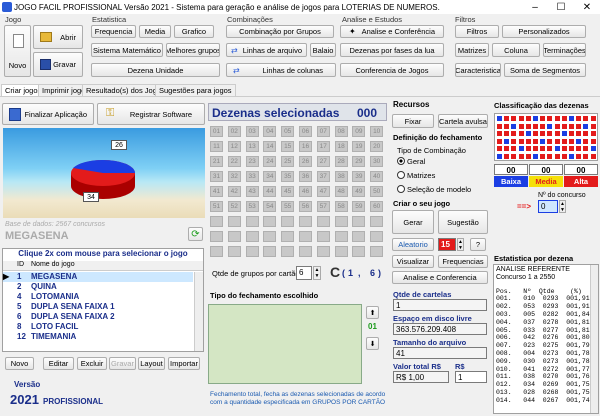 This screenshot has height=416, width=600. What do you see at coordinates (463, 222) in the screenshot?
I see `sugestao-button: Sugestão` at bounding box center [463, 222].